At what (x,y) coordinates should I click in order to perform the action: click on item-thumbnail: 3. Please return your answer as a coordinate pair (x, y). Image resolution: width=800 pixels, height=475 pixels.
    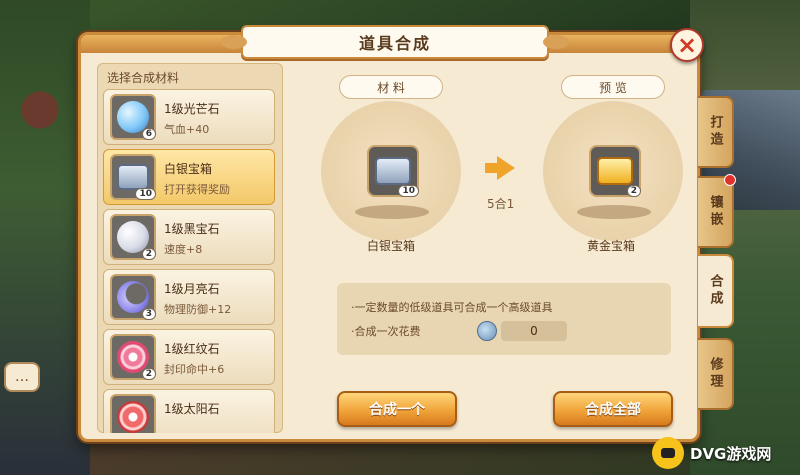
    Looking at the image, I should click on (133, 297).